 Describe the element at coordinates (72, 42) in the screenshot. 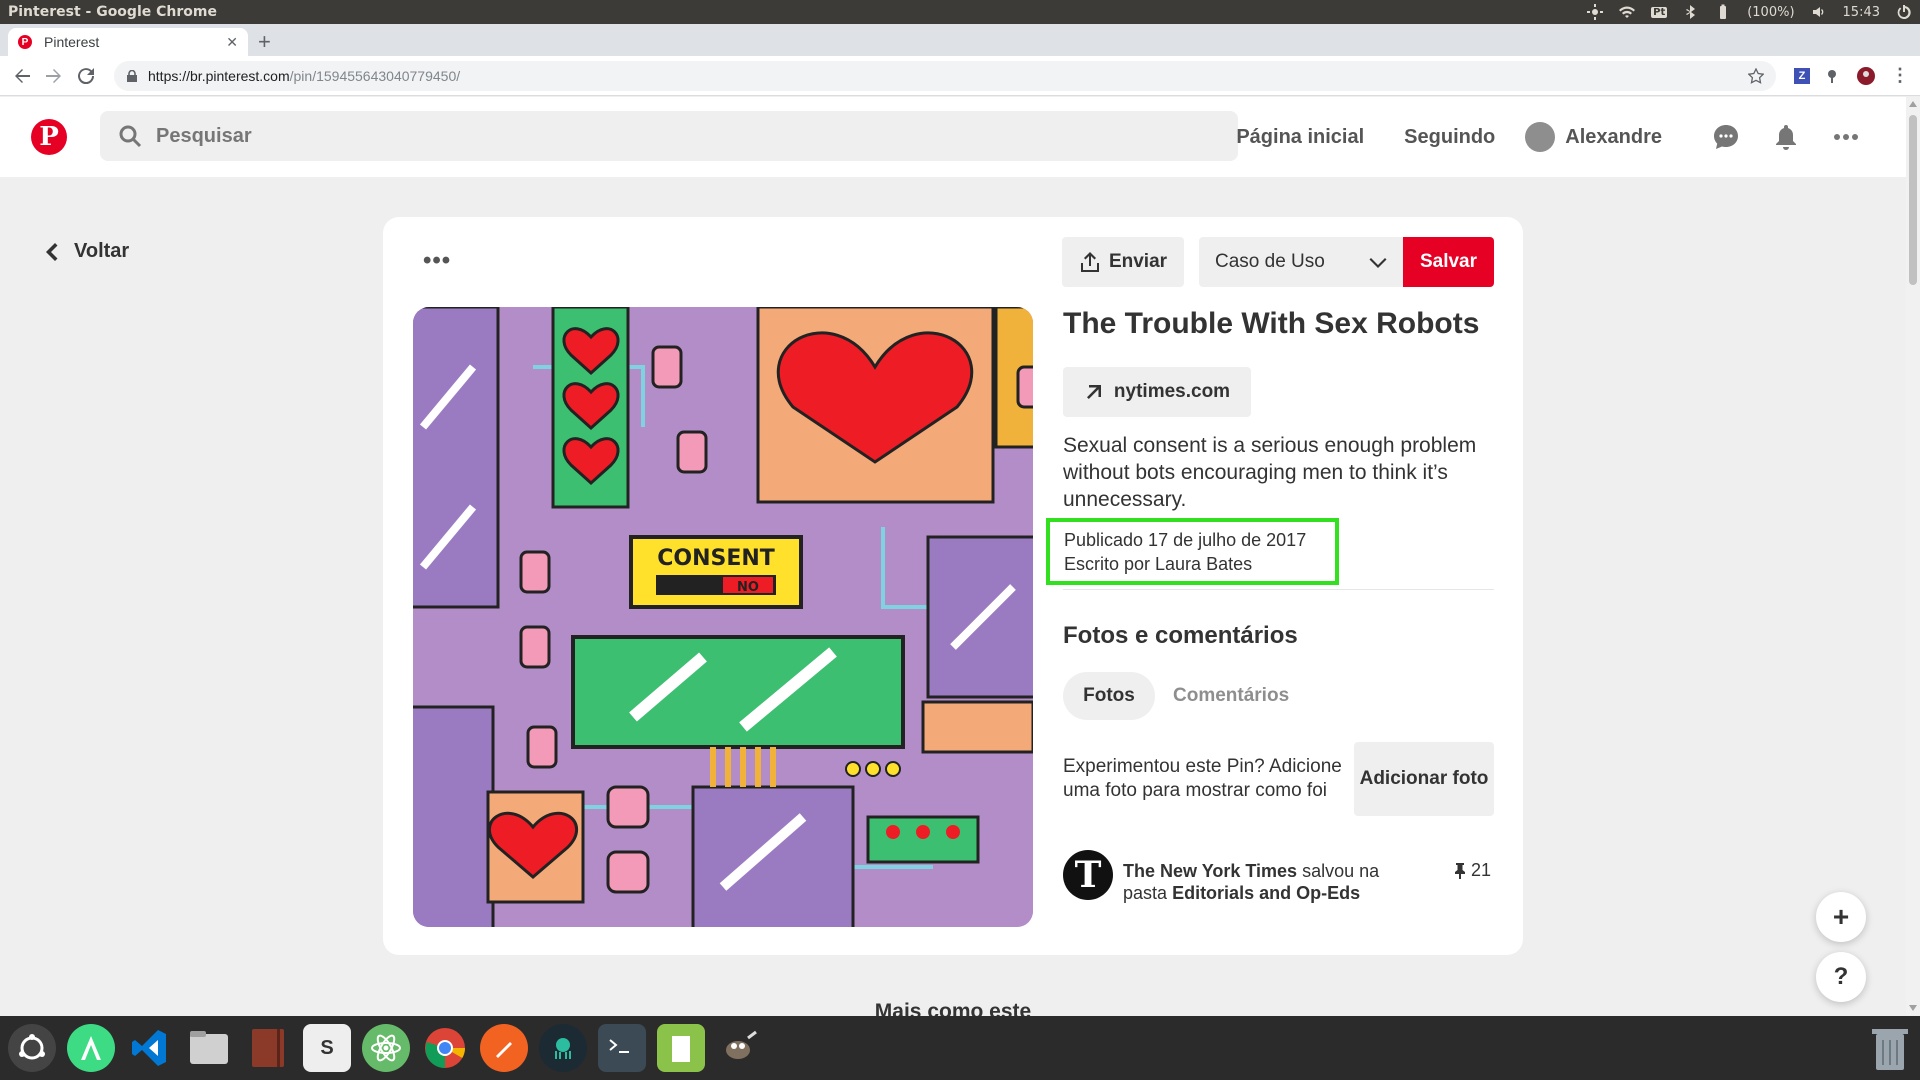

I see `tab-title: Pinterest` at that location.